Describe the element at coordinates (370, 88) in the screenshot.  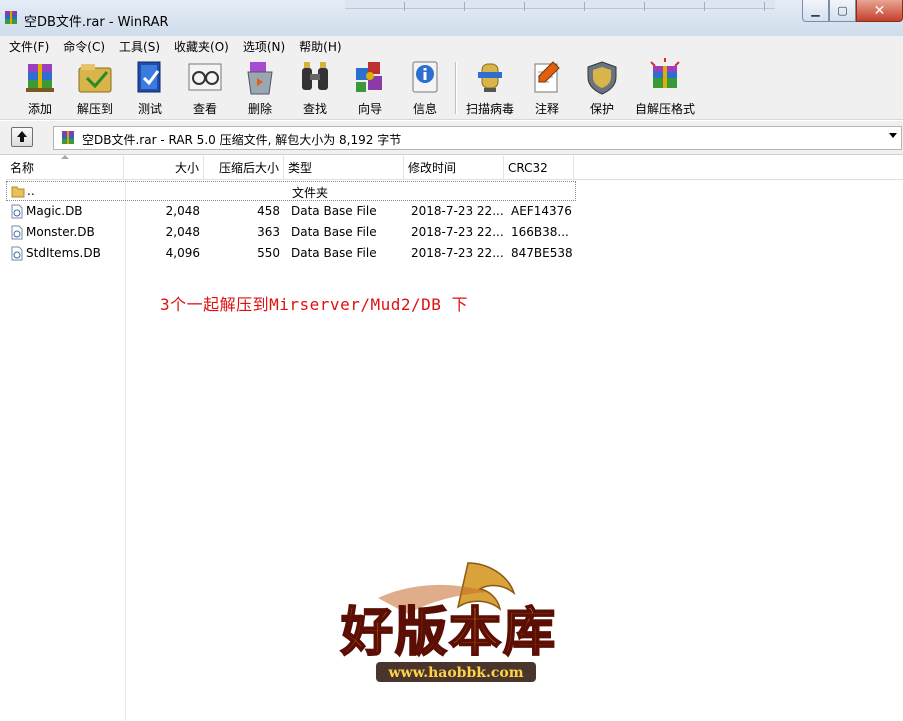
I see `toolbar-wizard-button: 向导` at that location.